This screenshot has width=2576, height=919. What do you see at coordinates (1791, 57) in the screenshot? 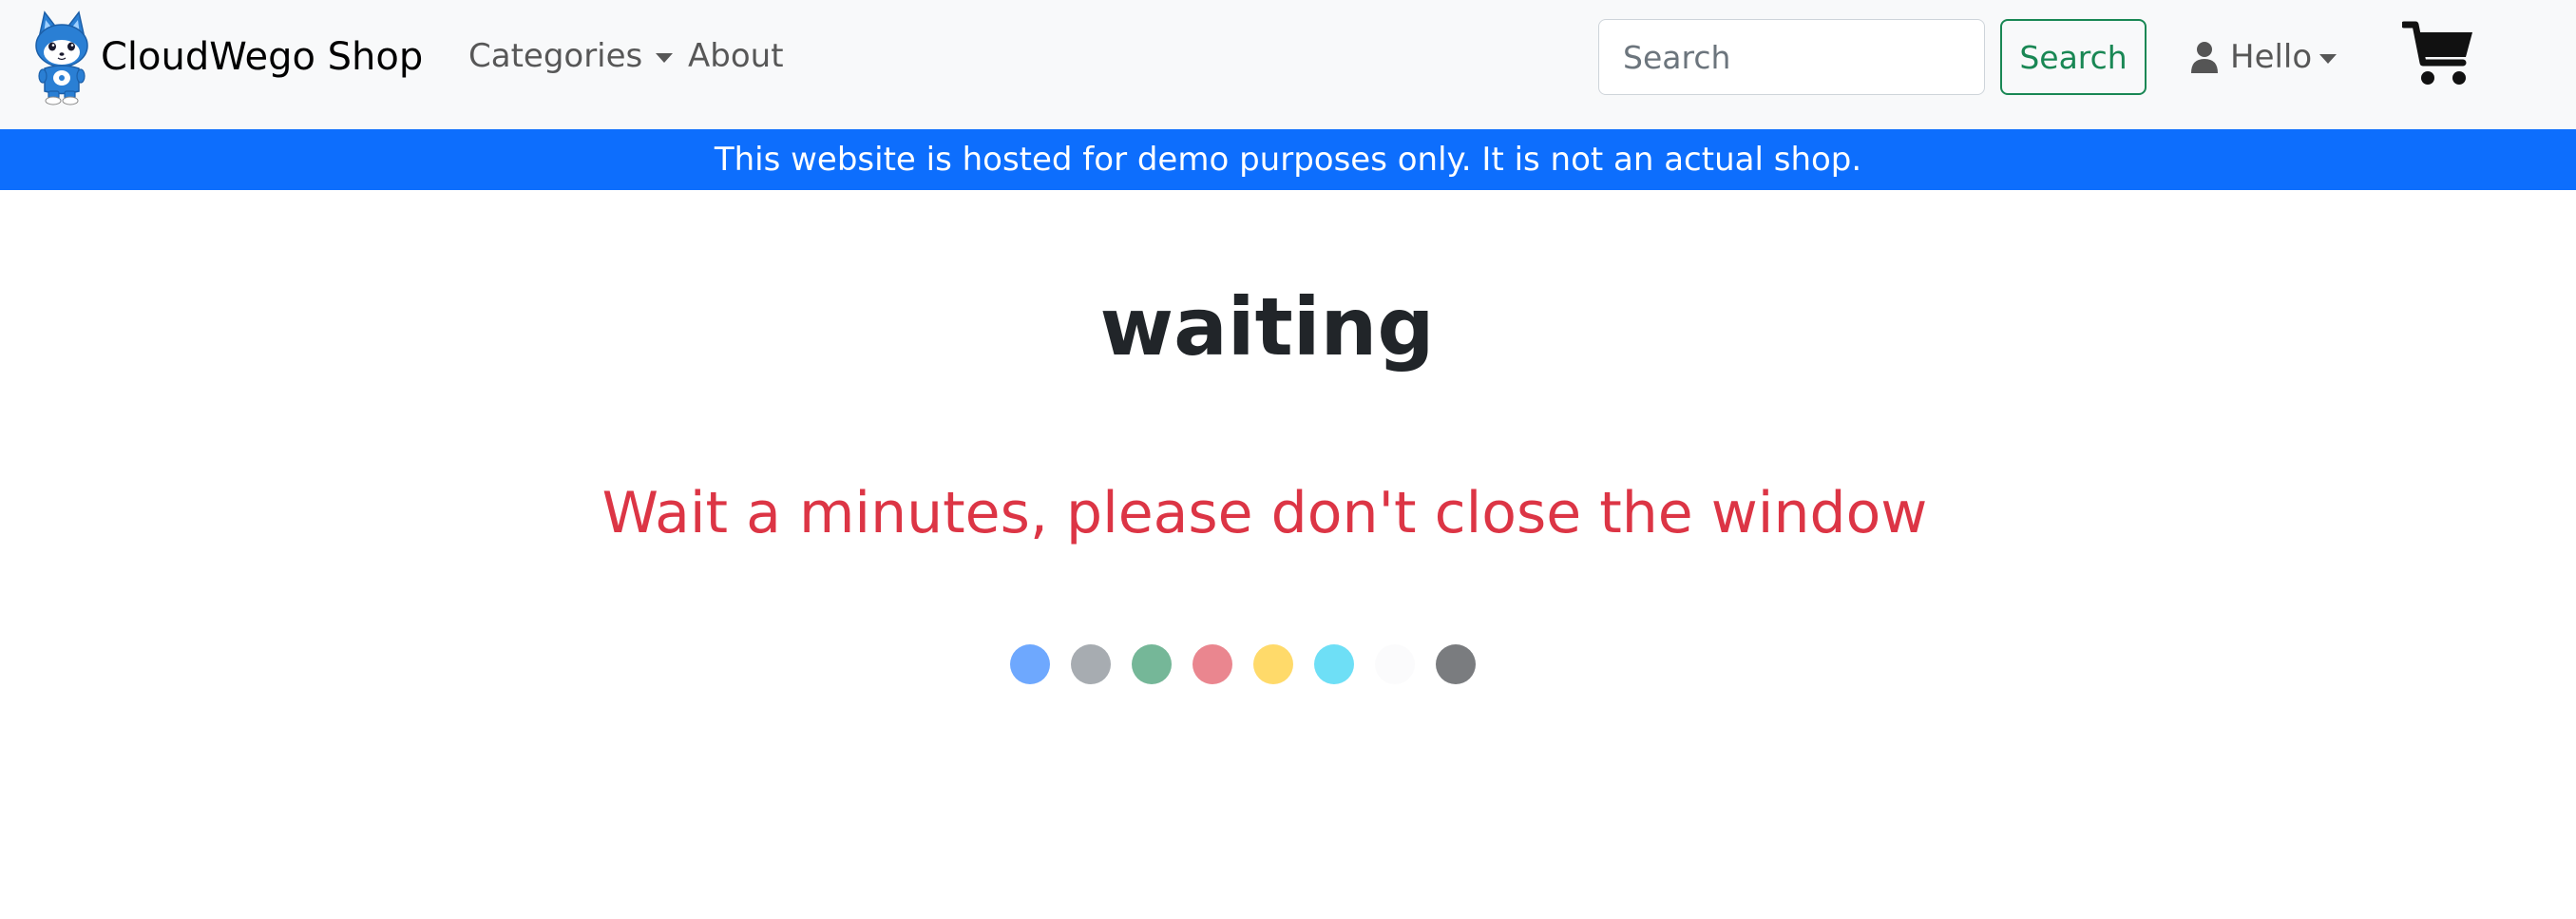
I see `search-input` at bounding box center [1791, 57].